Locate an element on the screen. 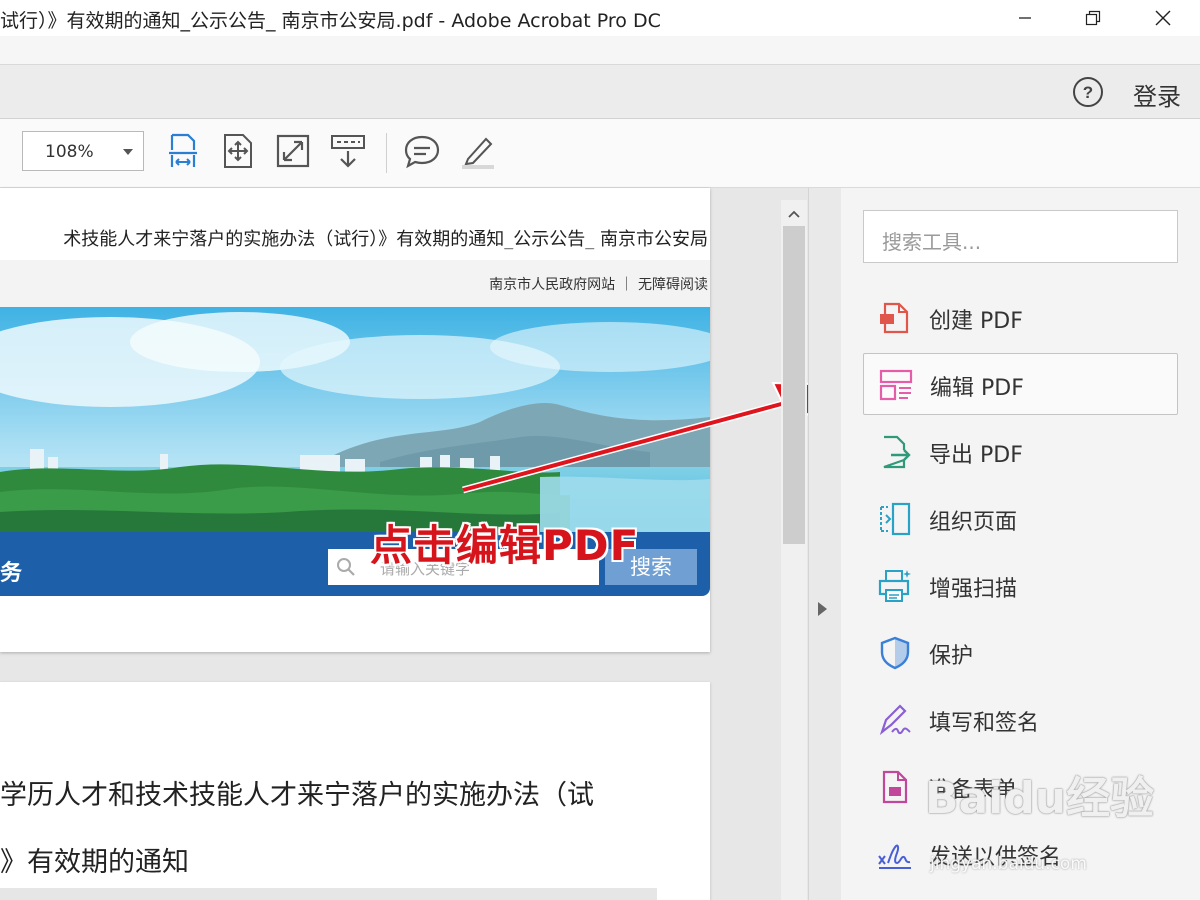  help-button: ? is located at coordinates (1088, 92).